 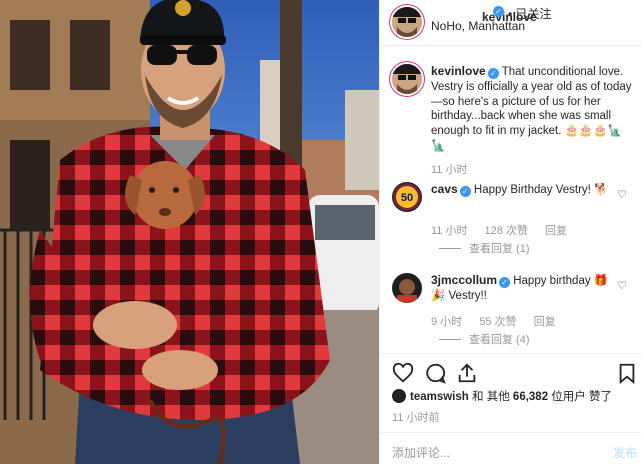 I want to click on post-header: kevinlove ✓ • 已关注 NoHo, Manhattan, so click(x=510, y=23).